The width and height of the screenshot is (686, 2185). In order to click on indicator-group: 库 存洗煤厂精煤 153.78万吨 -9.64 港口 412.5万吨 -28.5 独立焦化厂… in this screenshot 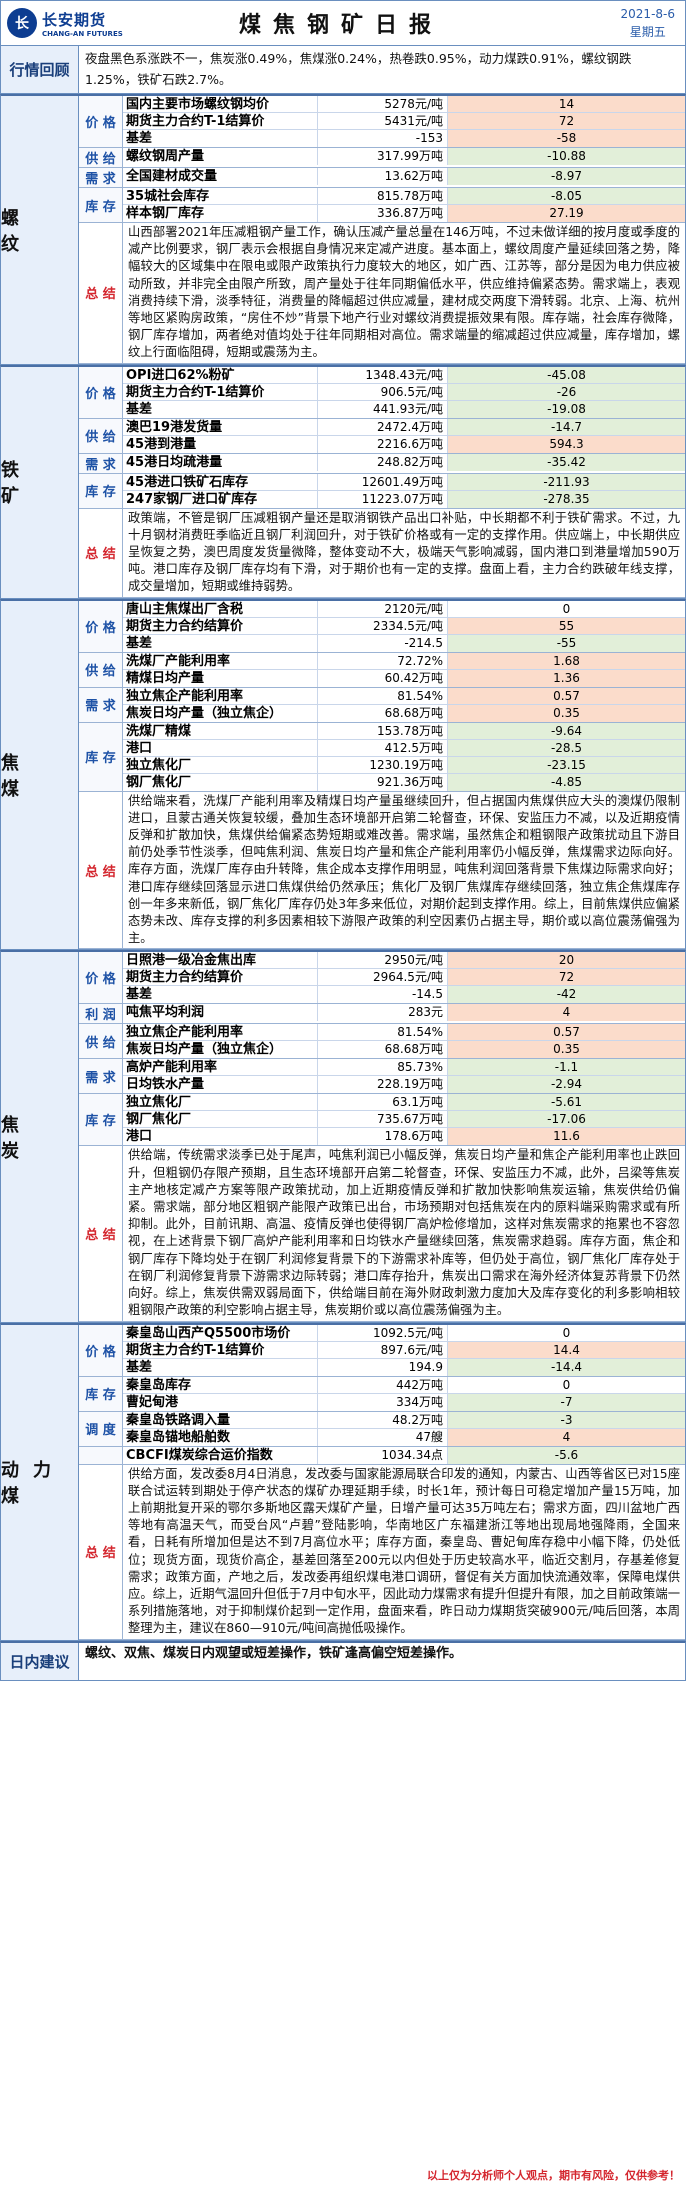, I will do `click(382, 757)`.